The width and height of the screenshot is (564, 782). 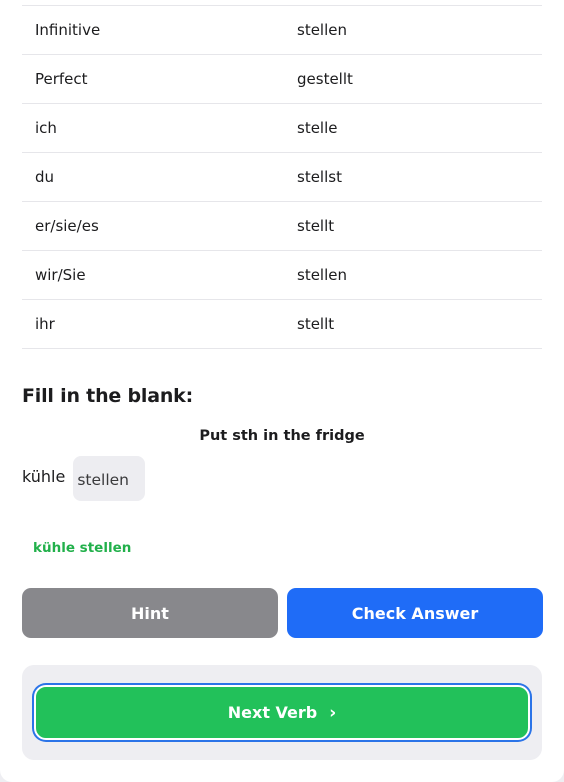 What do you see at coordinates (282, 324) in the screenshot?
I see `table-row: ihr stellt` at bounding box center [282, 324].